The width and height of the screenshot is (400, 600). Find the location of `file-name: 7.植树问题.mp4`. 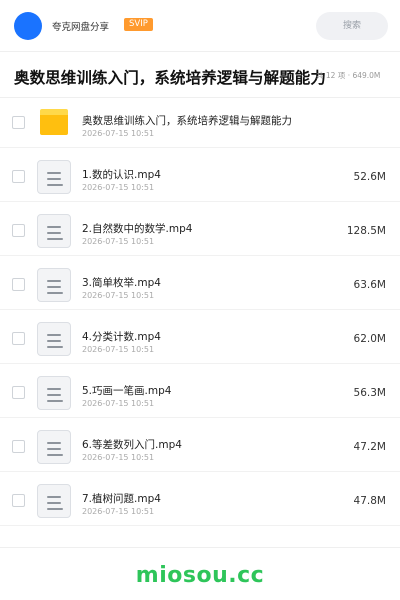

file-name: 7.植树问题.mp4 is located at coordinates (121, 499).